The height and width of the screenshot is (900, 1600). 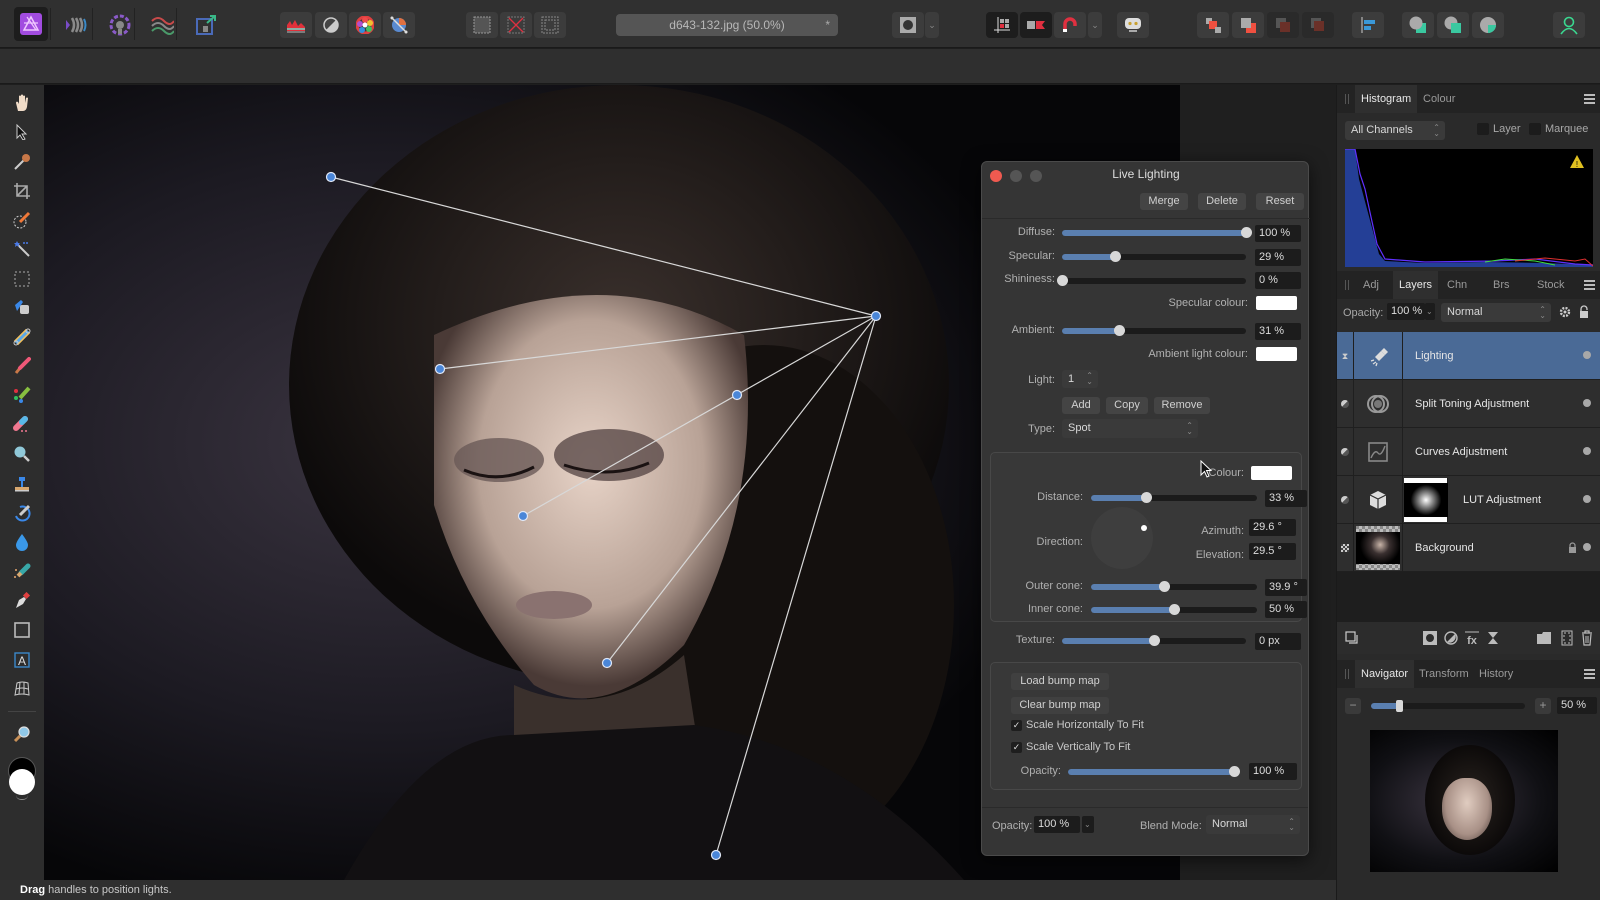 I want to click on selection-brush-tool, so click(x=22, y=220).